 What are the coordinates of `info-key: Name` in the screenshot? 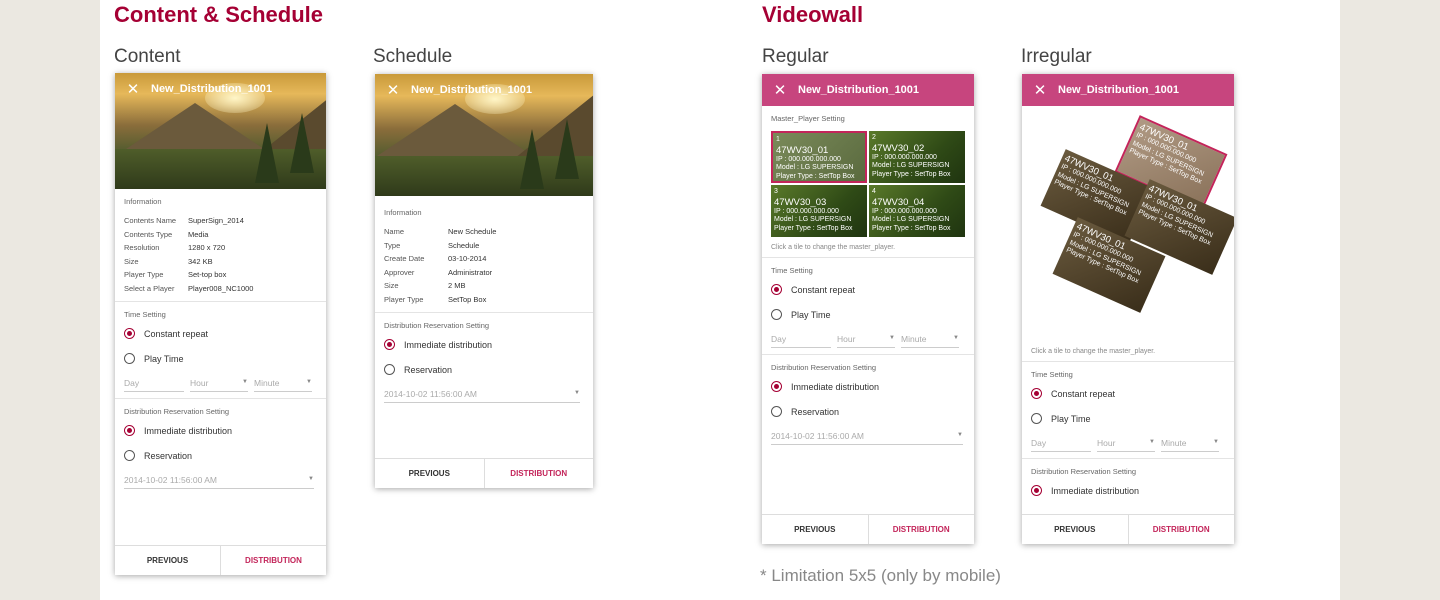 It's located at (394, 231).